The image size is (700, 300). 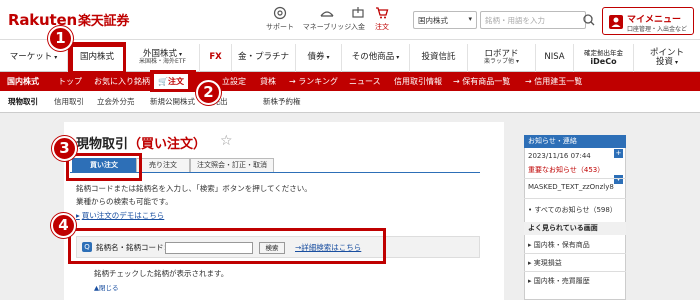 I want to click on nav-fx: FX, so click(x=216, y=58).